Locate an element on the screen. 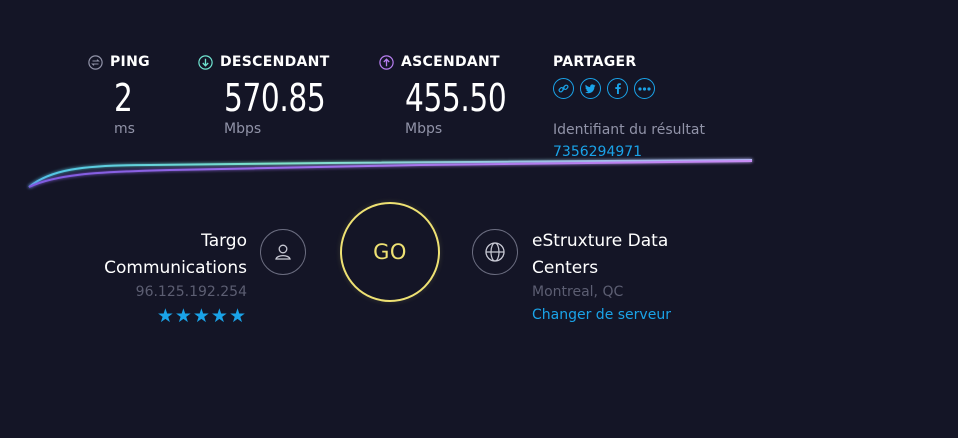  server-name-line1: eStruxture Data is located at coordinates (600, 241).